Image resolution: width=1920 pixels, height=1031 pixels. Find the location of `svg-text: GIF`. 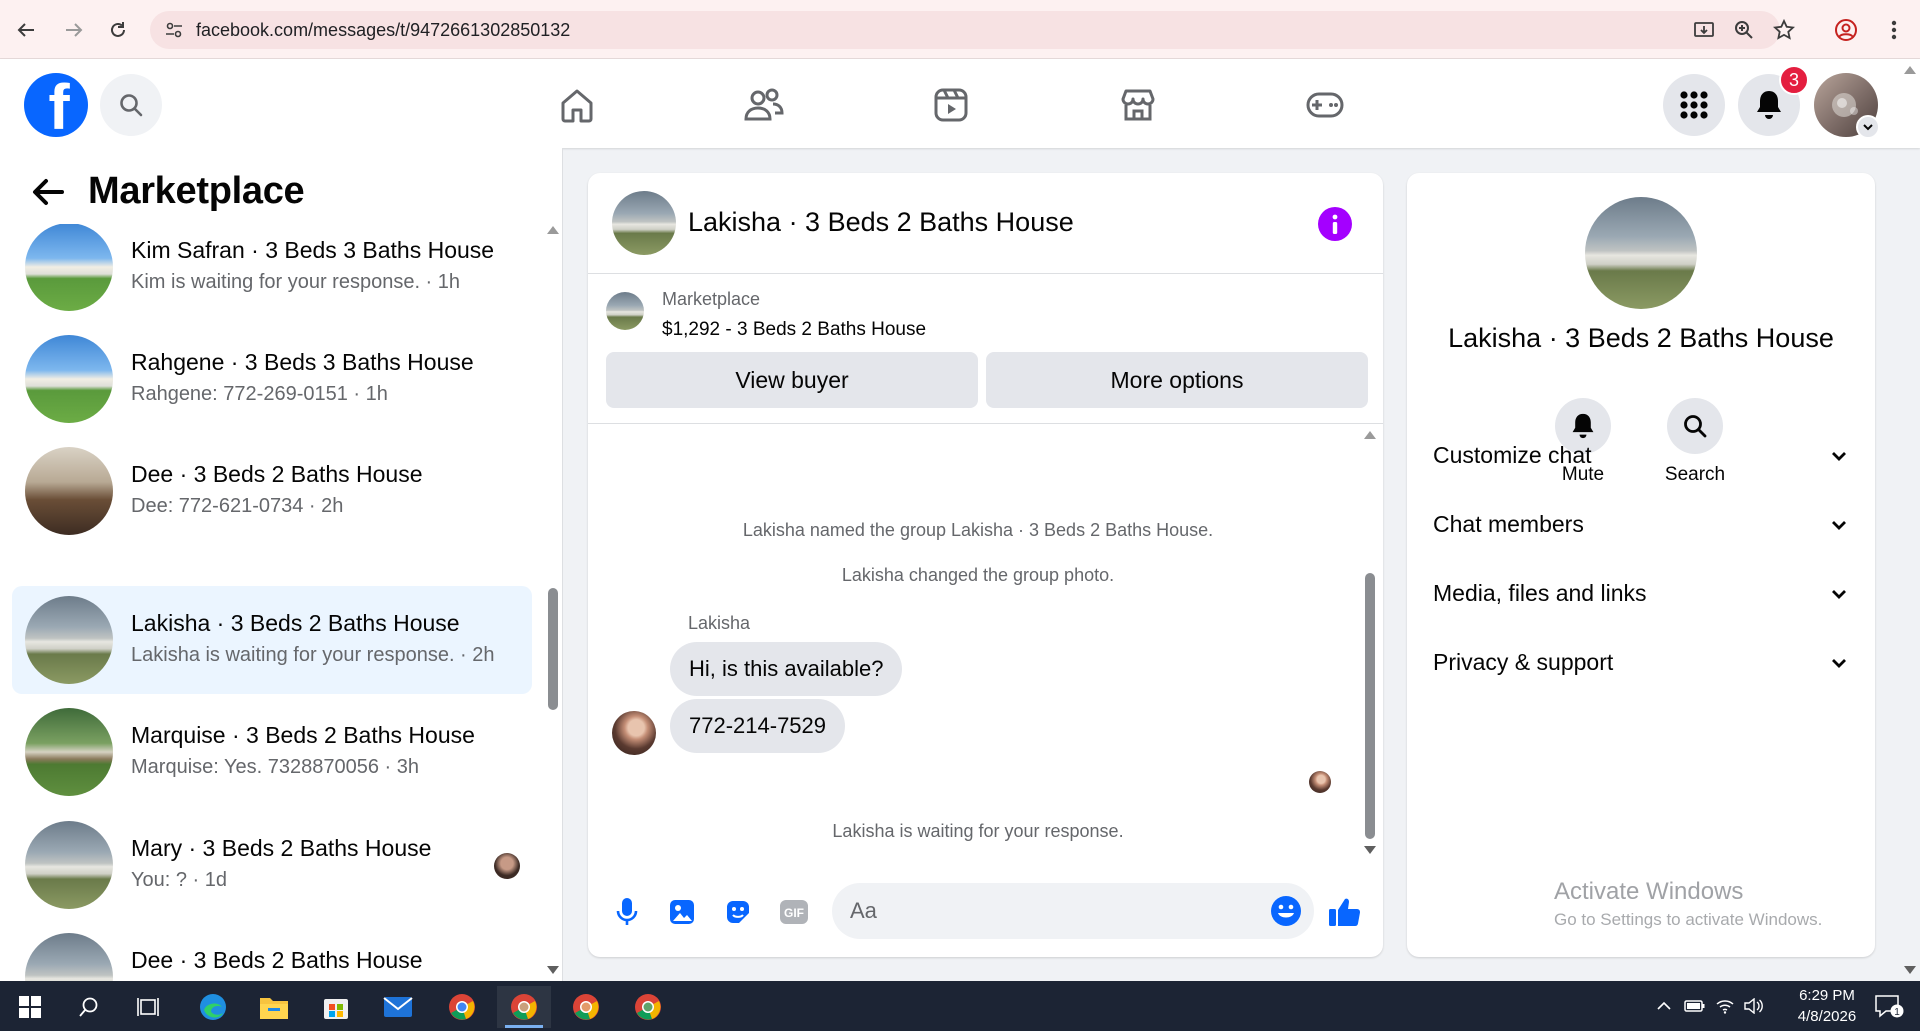

svg-text: GIF is located at coordinates (794, 913).